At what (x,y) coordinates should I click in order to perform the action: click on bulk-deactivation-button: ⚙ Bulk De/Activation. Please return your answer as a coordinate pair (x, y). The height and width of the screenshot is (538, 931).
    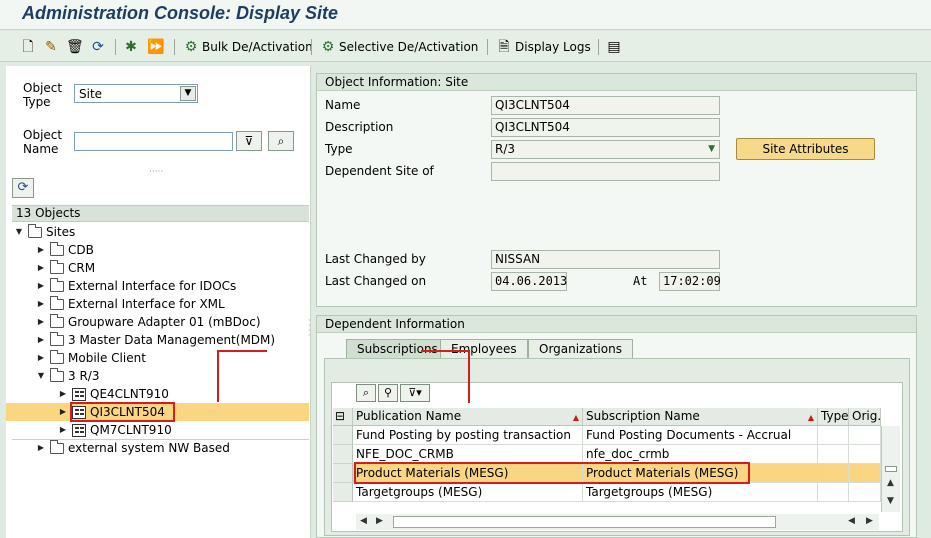
    Looking at the image, I should click on (248, 47).